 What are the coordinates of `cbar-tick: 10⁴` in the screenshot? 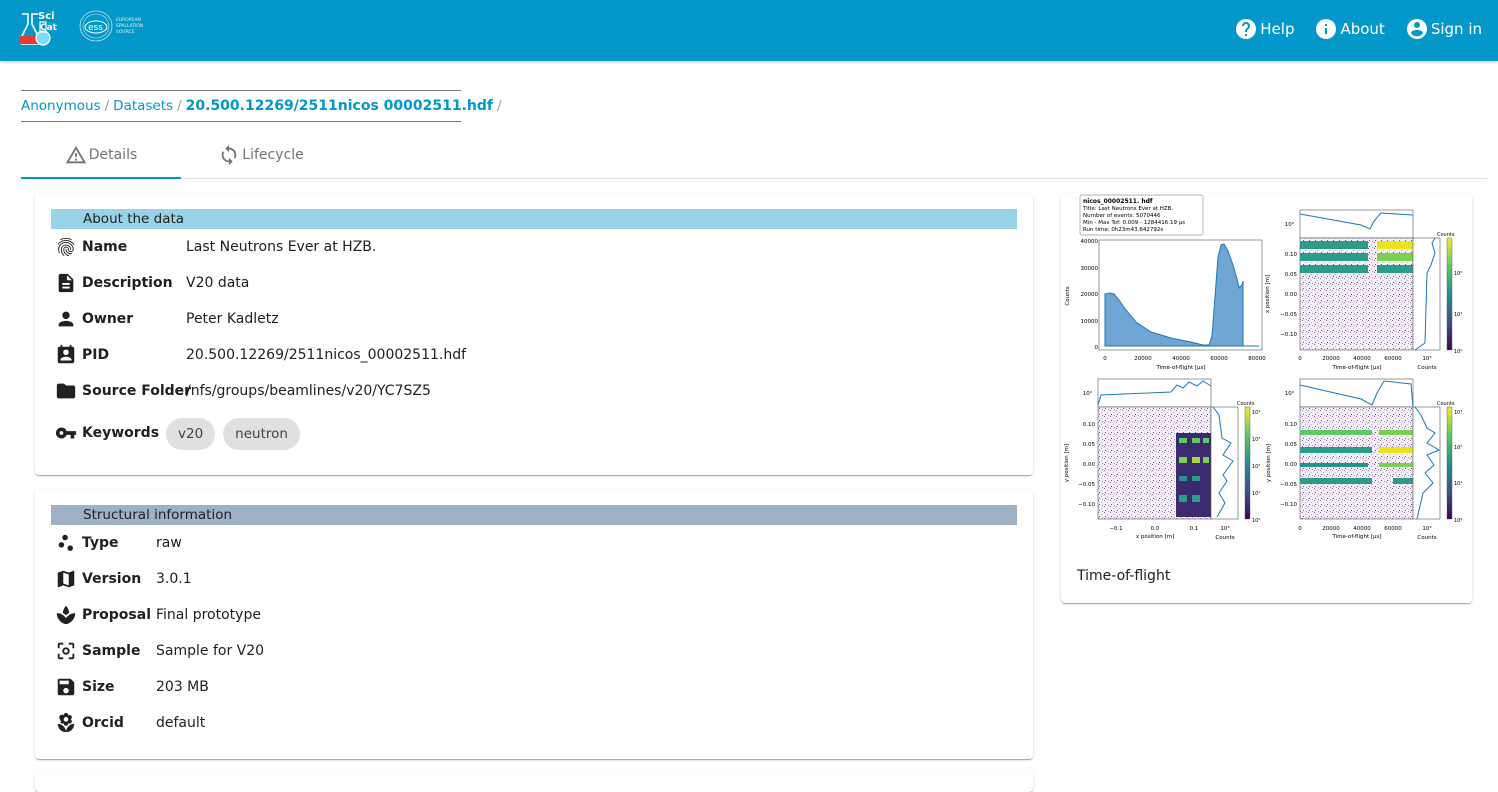 It's located at (1256, 413).